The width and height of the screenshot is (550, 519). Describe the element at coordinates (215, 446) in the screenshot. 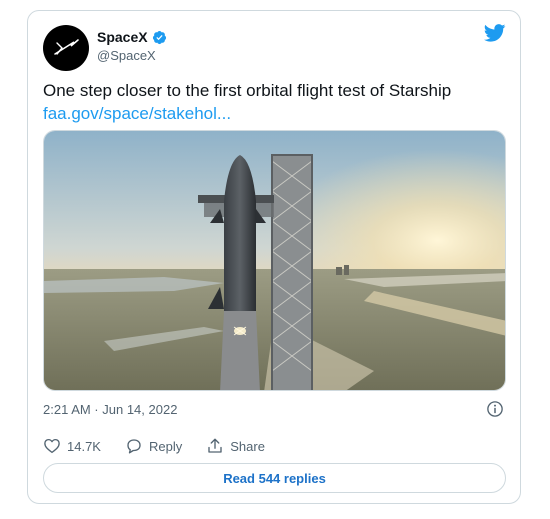

I see `share-upload-icon` at that location.